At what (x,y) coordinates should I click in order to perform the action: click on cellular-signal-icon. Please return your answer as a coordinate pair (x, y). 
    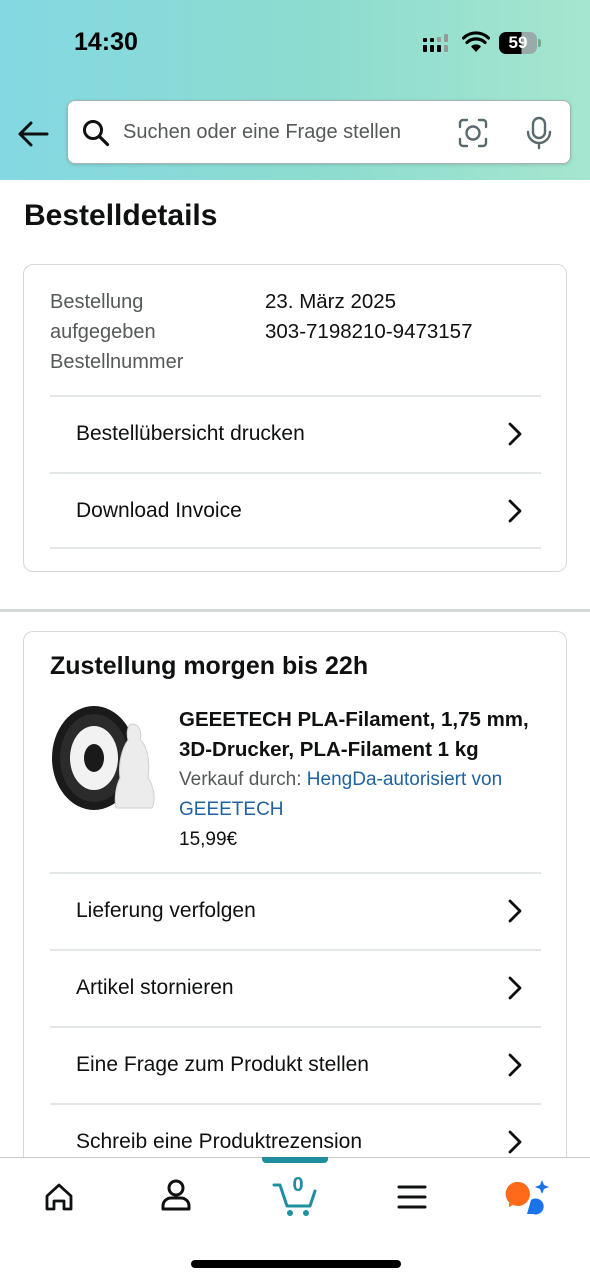
    Looking at the image, I should click on (435, 43).